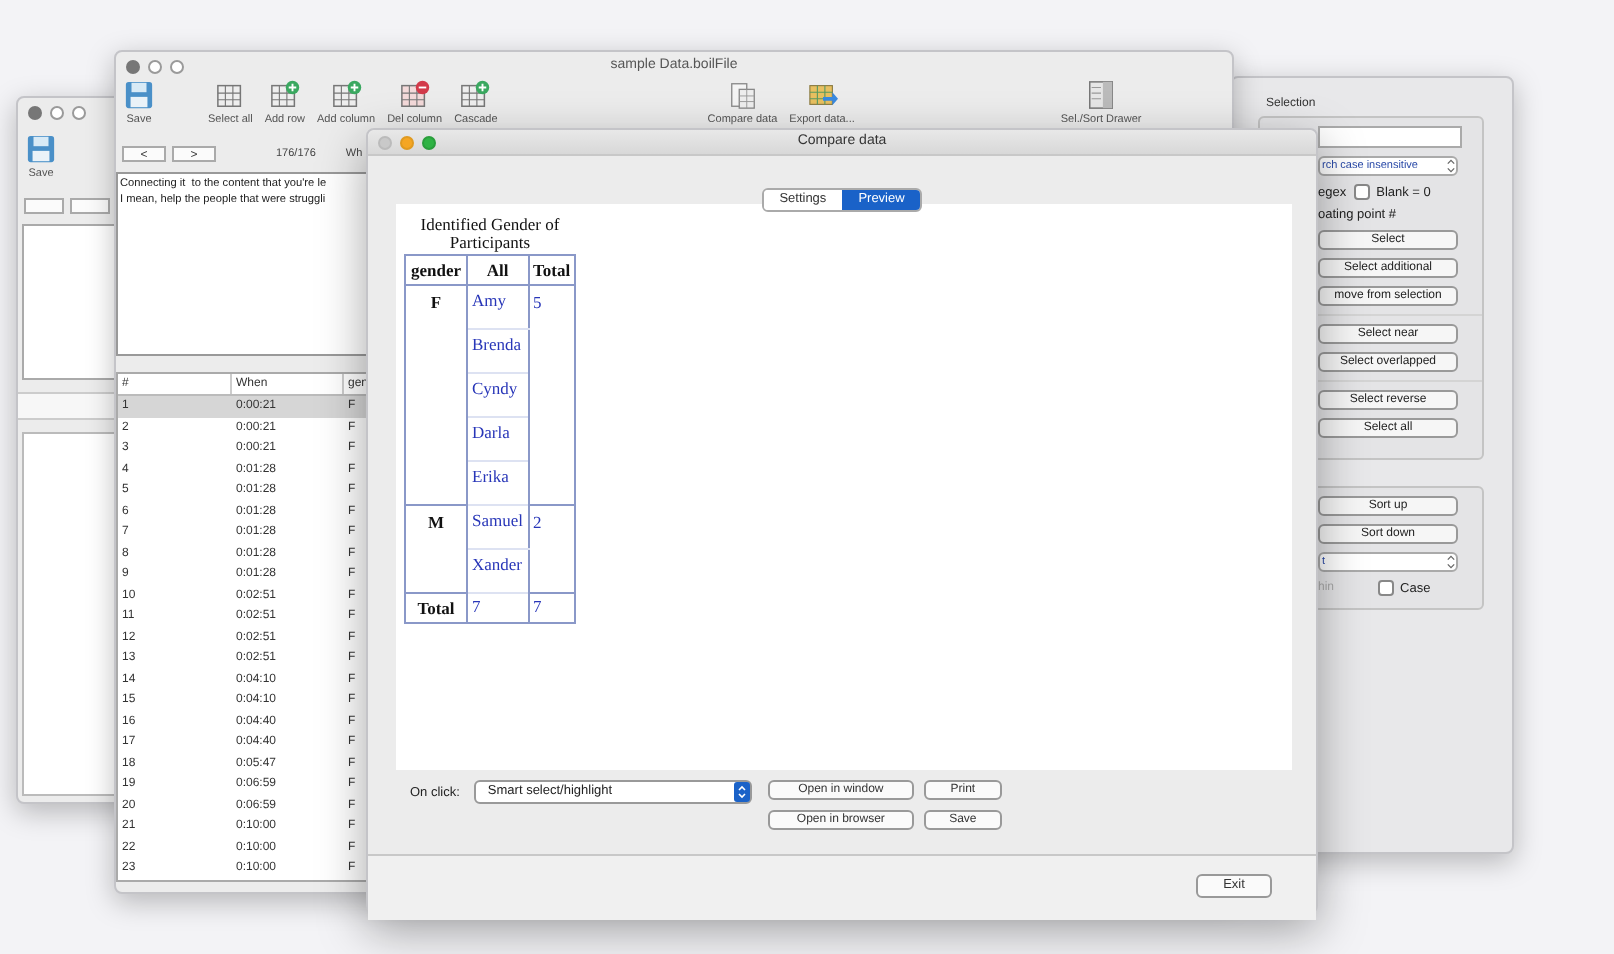 This screenshot has width=1614, height=954. I want to click on column-header: gender, so click(436, 270).